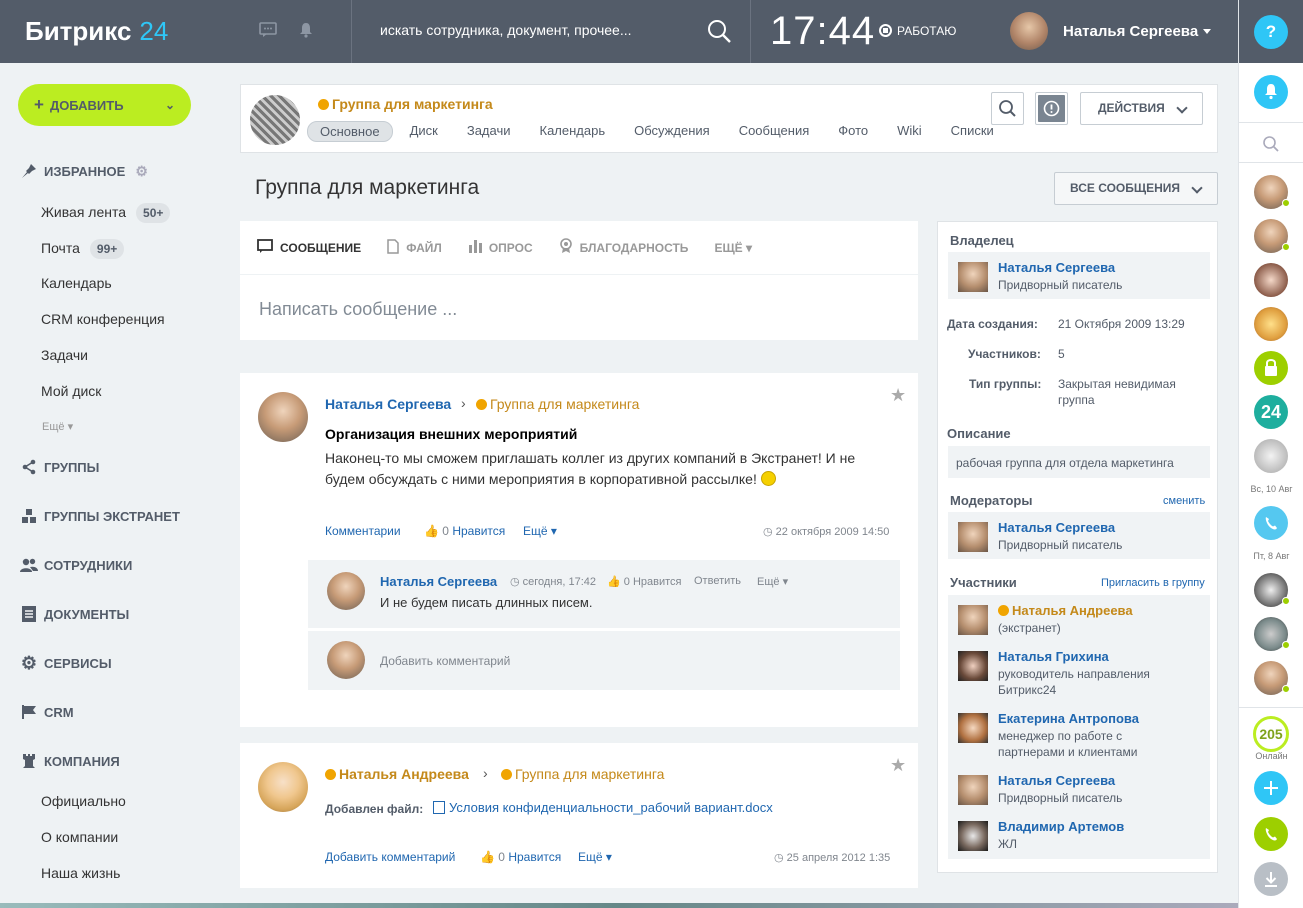  I want to click on phone-icon, so click(1271, 523).